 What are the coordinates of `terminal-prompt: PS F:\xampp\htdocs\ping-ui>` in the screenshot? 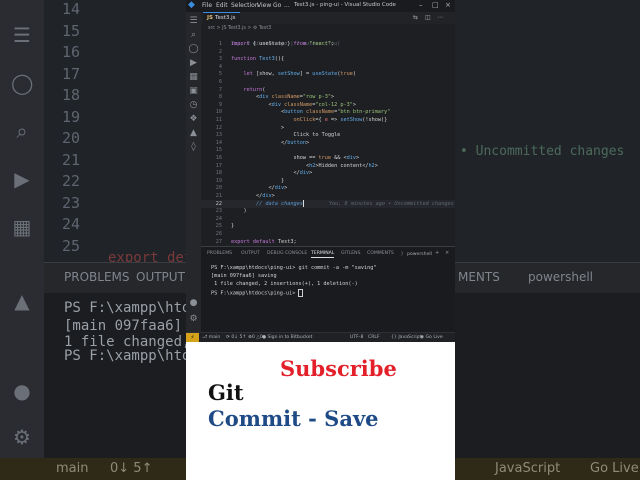 It's located at (257, 293).